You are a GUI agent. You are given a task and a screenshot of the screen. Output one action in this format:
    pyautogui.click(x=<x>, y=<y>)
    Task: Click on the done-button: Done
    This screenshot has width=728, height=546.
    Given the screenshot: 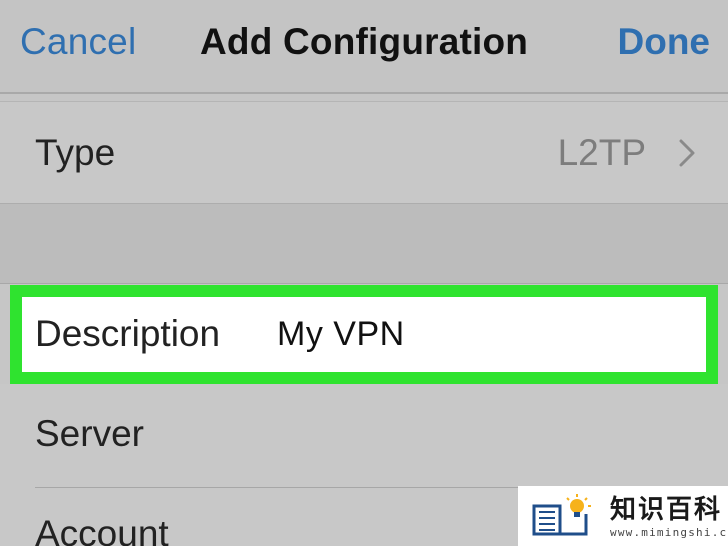 What is the action you would take?
    pyautogui.click(x=664, y=42)
    